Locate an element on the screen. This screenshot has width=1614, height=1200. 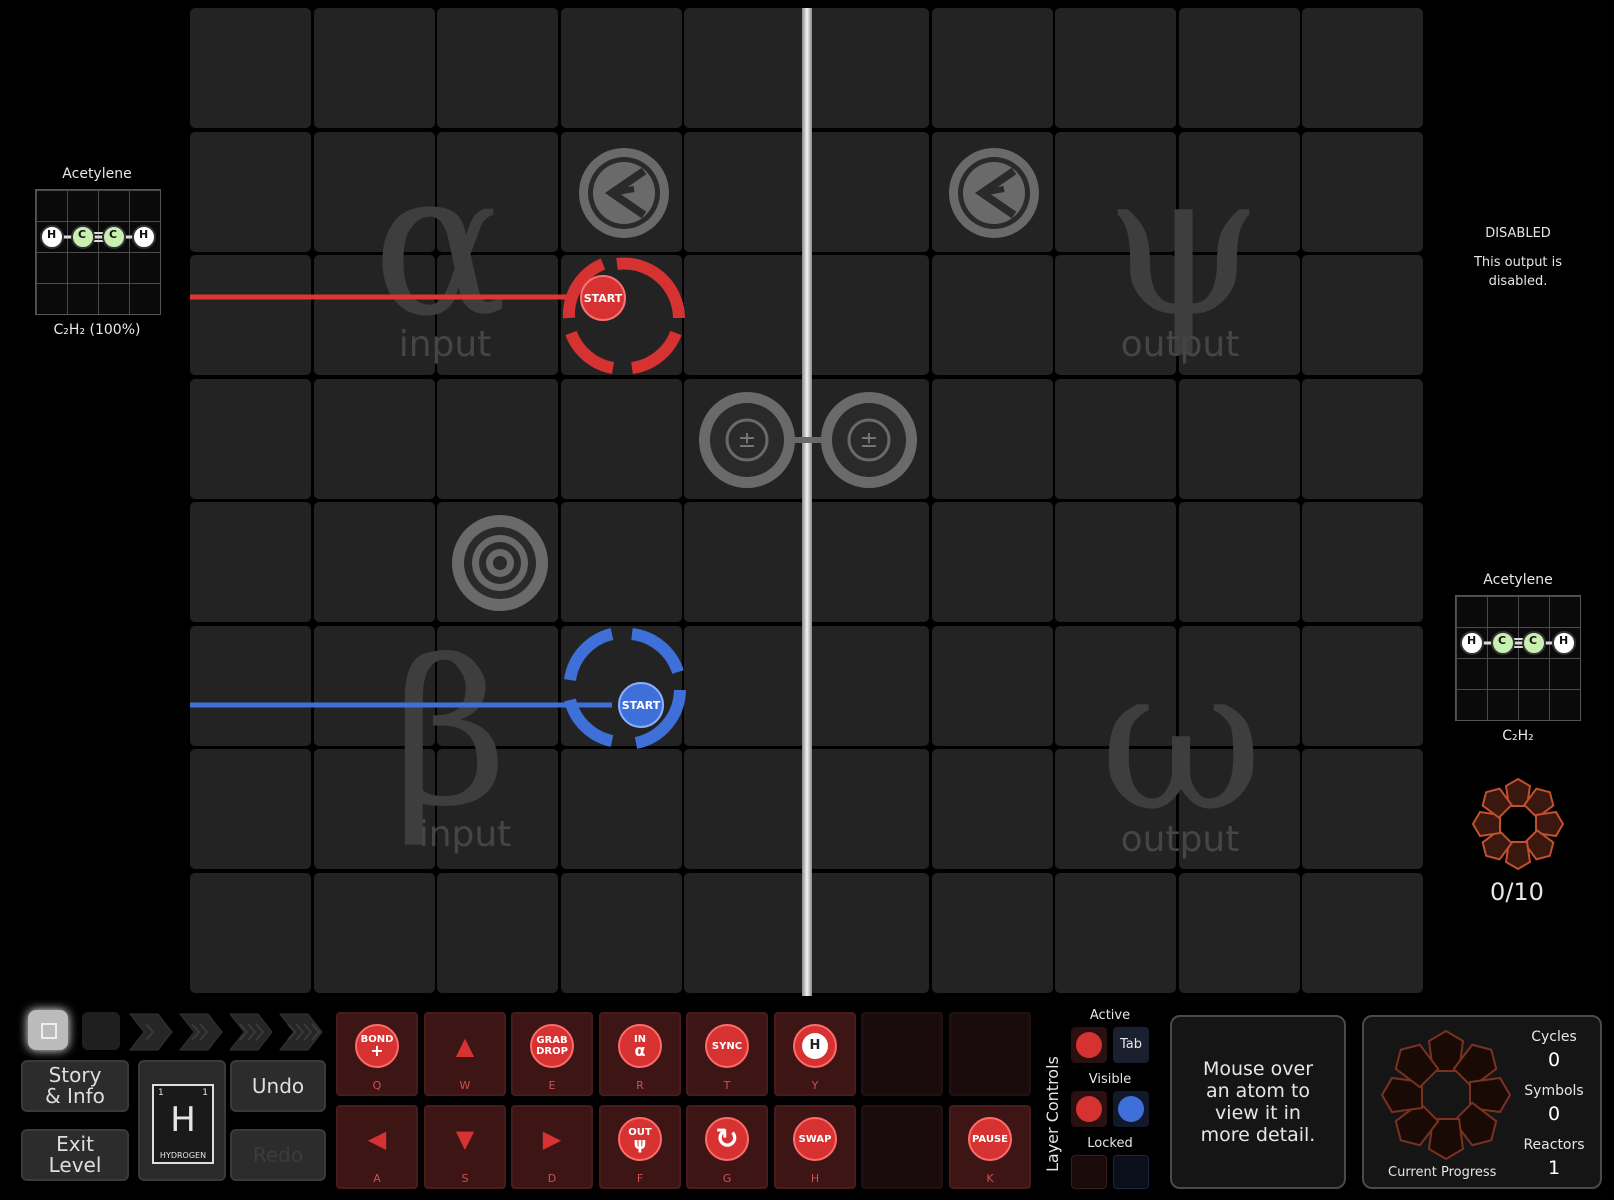
arrow-right-icon: ▶ is located at coordinates (552, 1139).